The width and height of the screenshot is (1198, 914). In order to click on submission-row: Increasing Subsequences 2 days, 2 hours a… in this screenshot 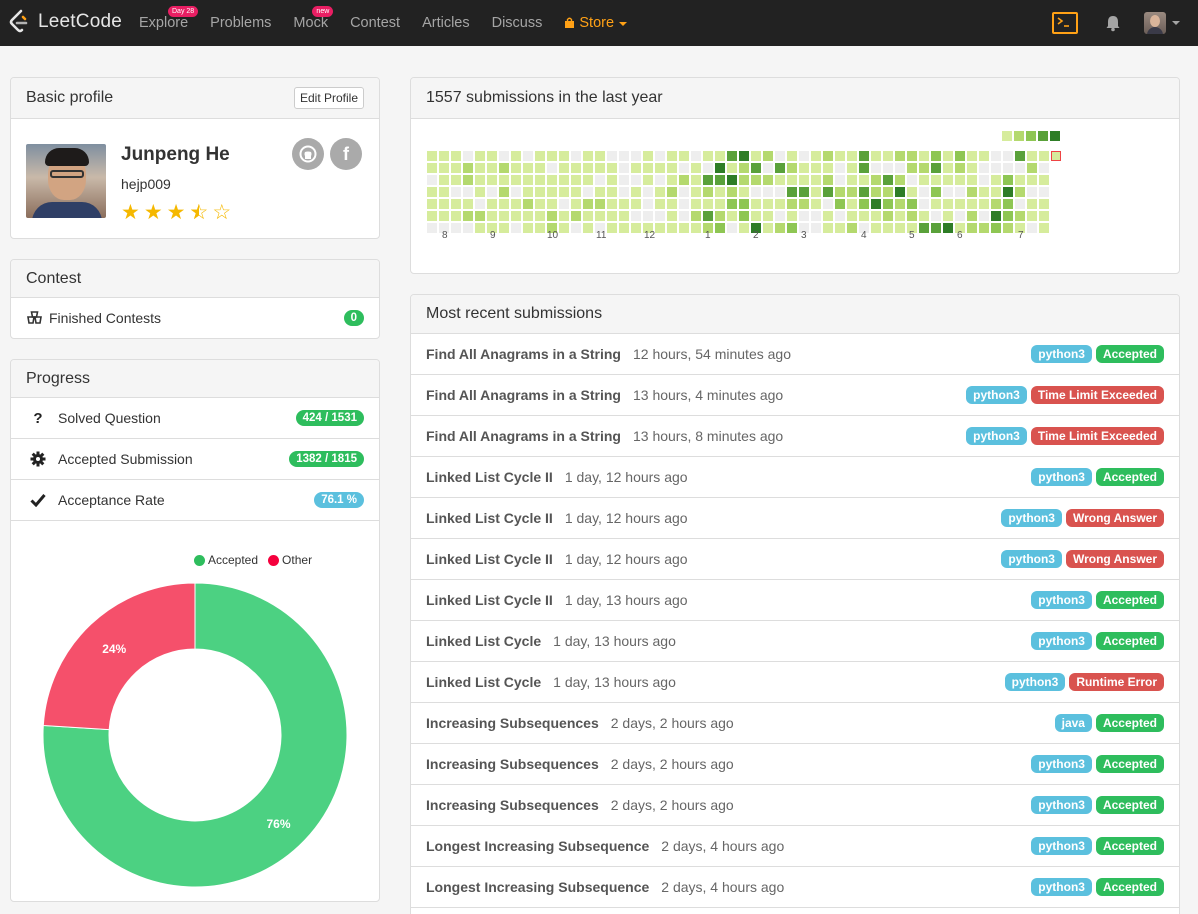, I will do `click(795, 805)`.